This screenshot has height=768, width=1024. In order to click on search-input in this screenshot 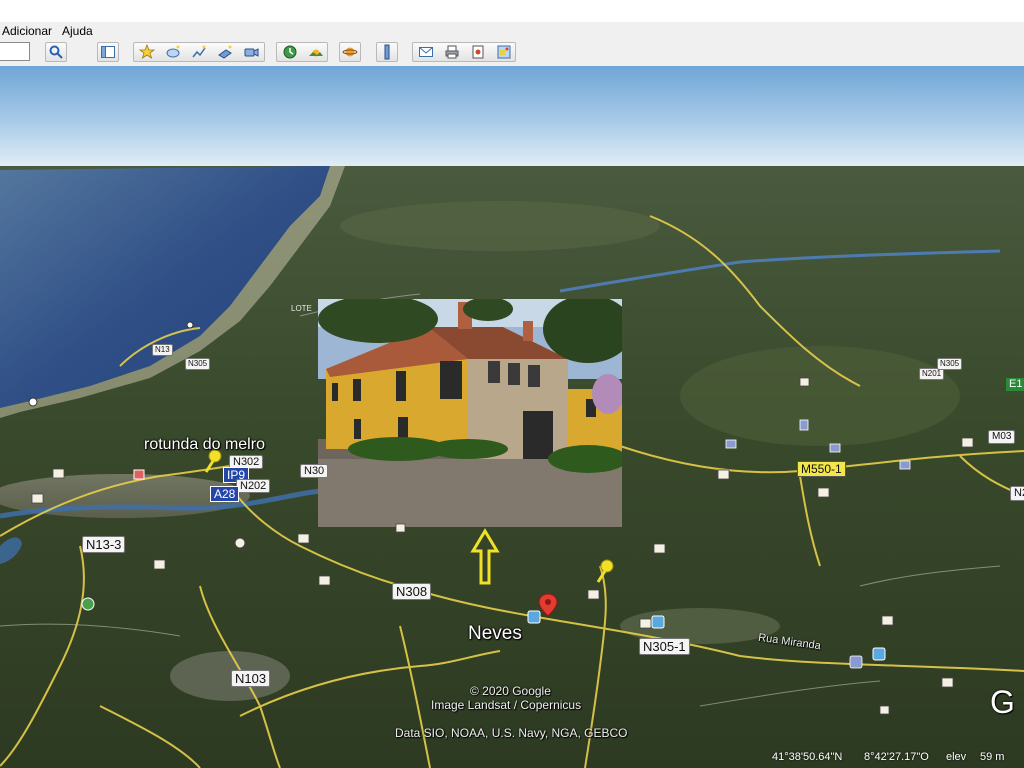, I will do `click(15, 51)`.